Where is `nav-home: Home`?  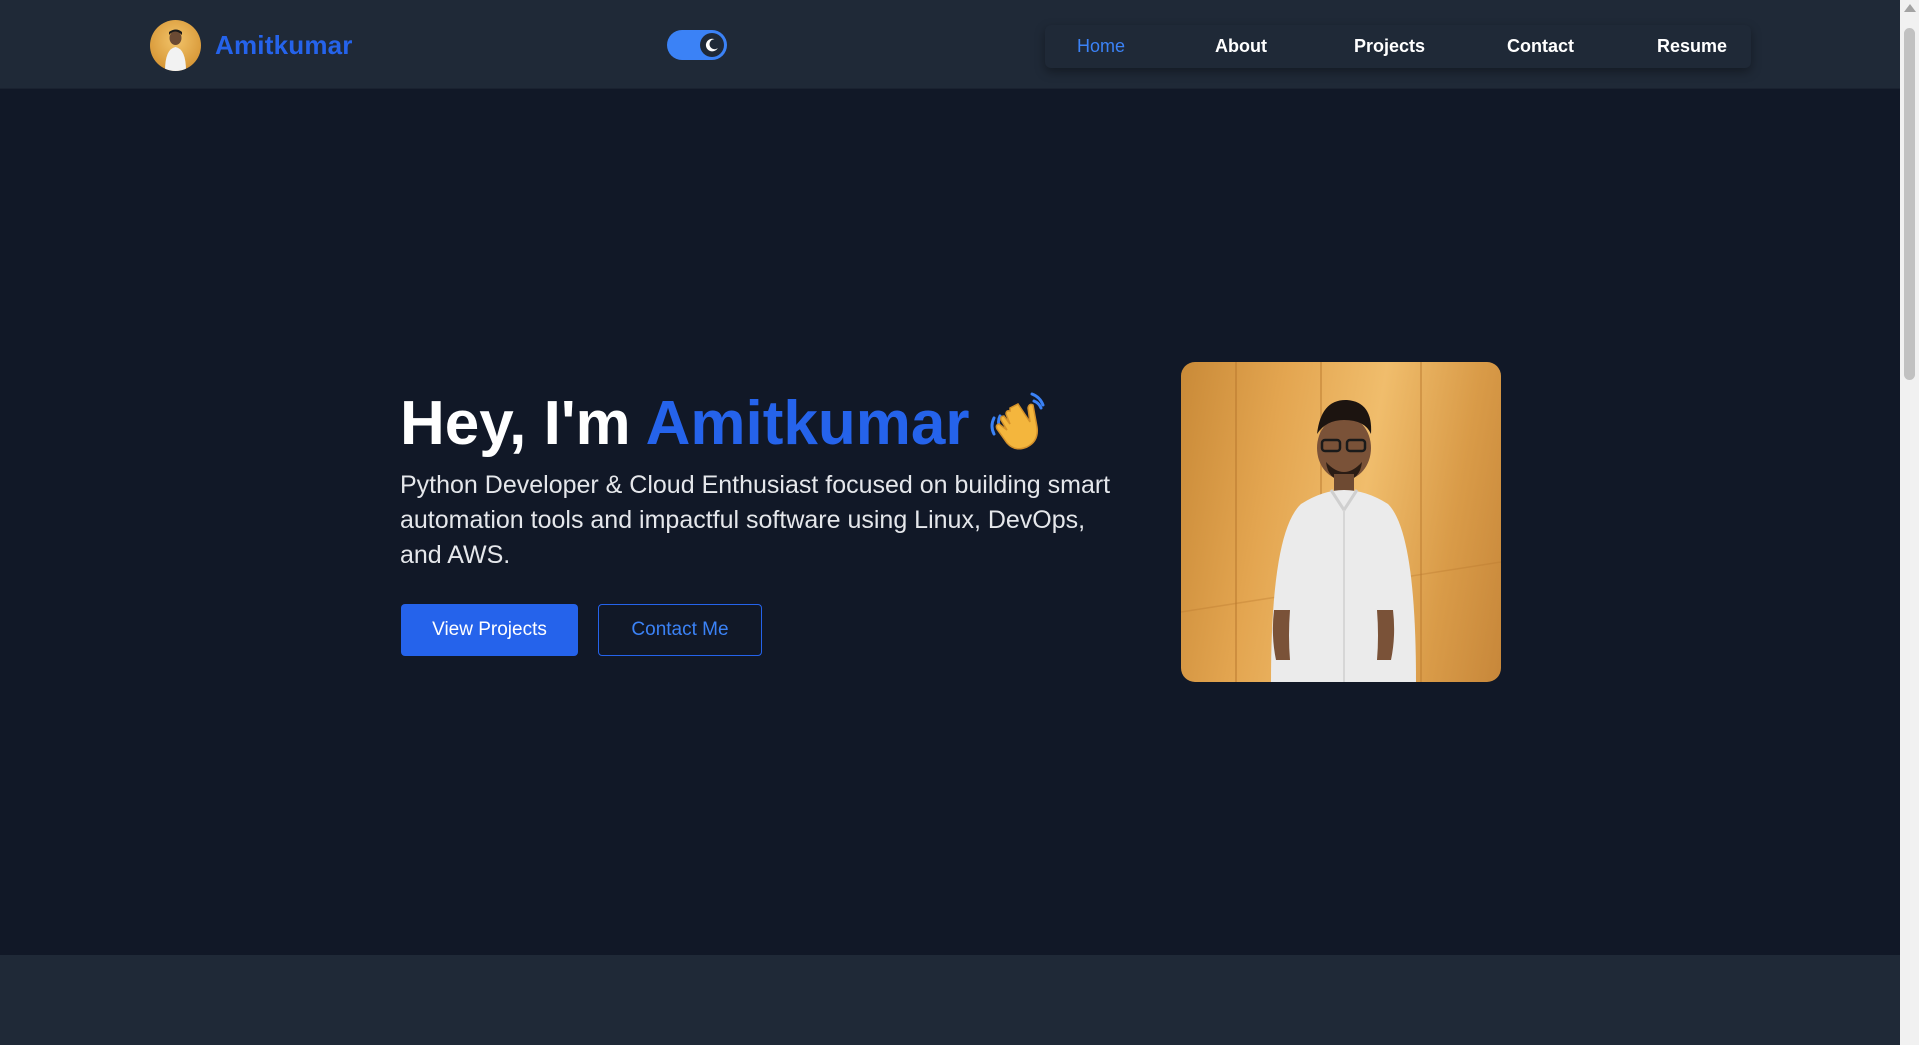 nav-home: Home is located at coordinates (1101, 46).